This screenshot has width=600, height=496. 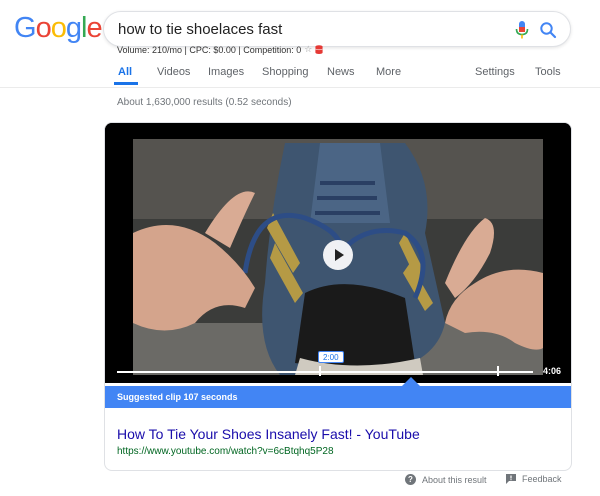 I want to click on tab-images: Images, so click(x=226, y=72).